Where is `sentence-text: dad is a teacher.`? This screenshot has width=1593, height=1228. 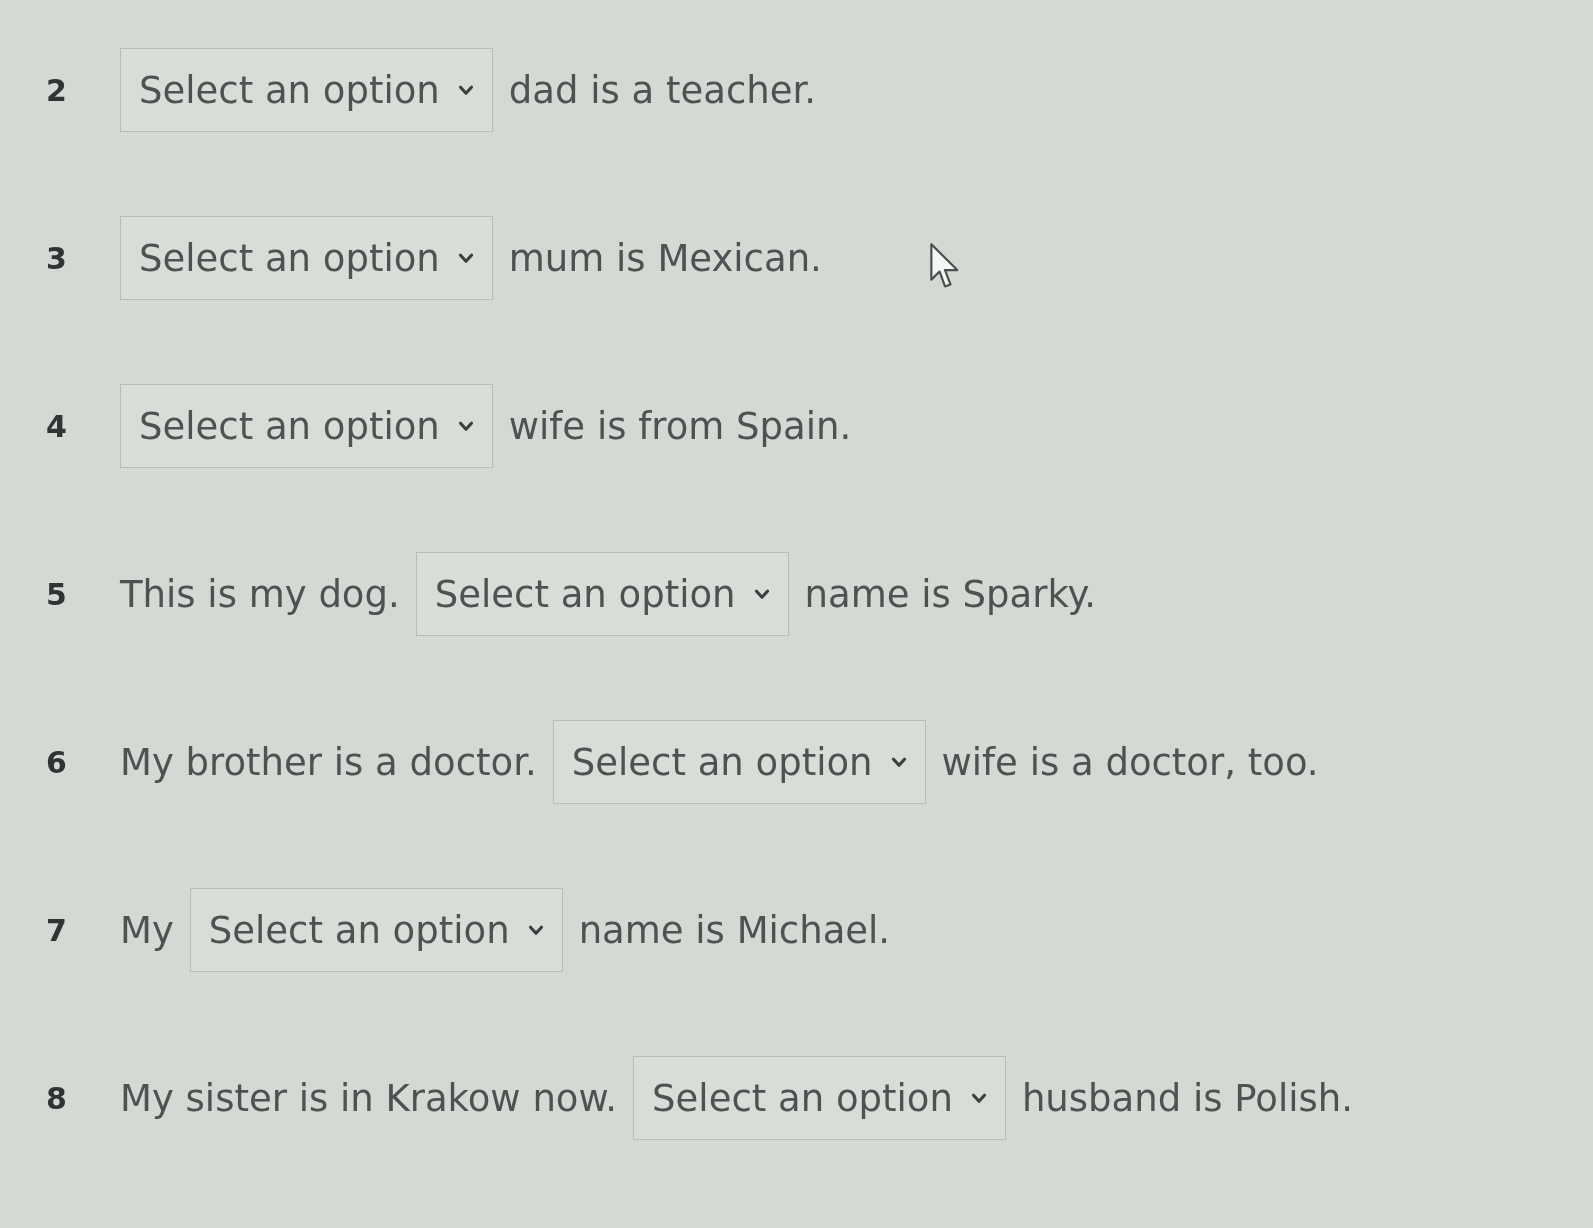 sentence-text: dad is a teacher. is located at coordinates (662, 90).